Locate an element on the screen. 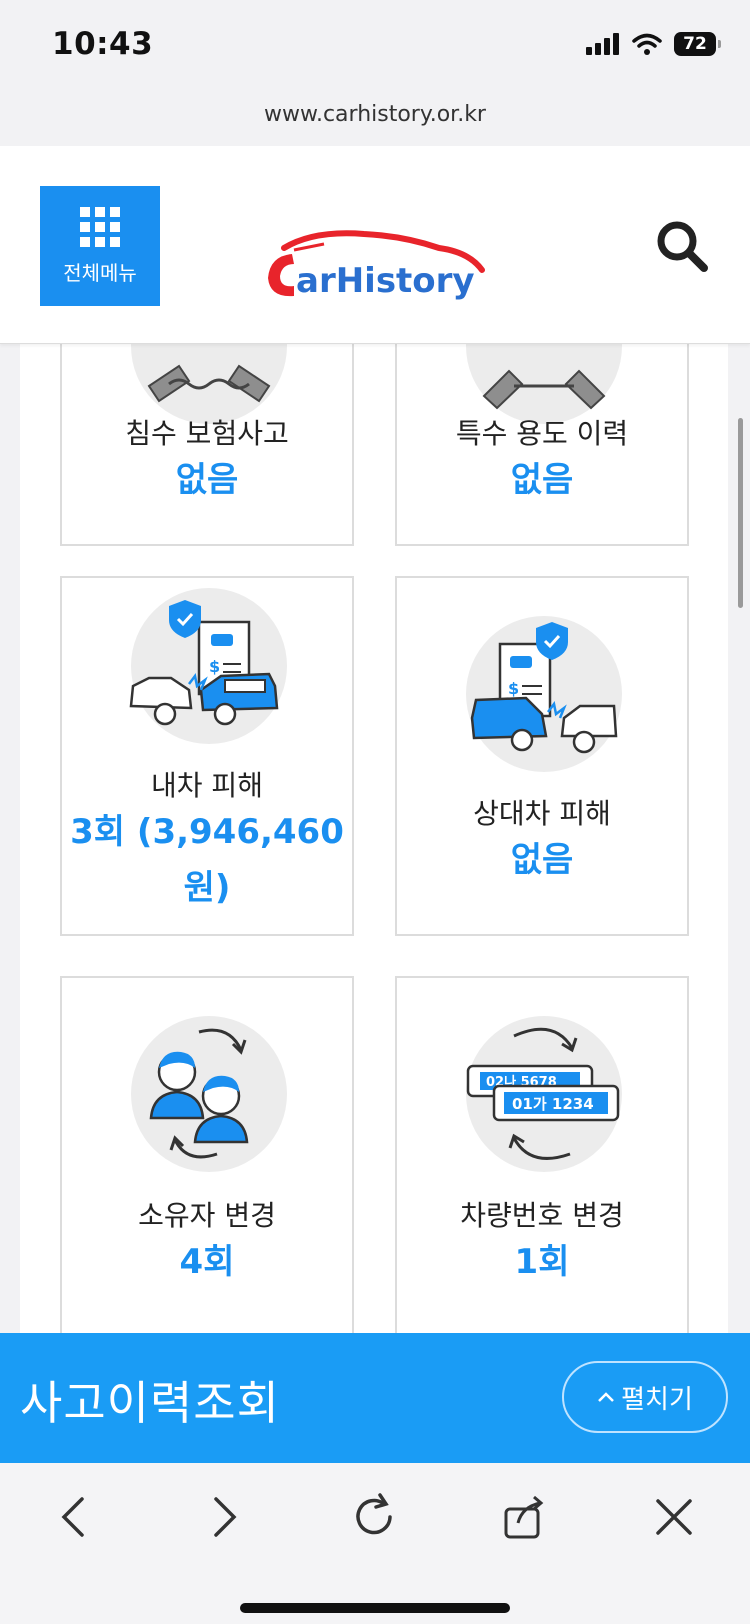 This screenshot has height=1624, width=750. wifi-icon is located at coordinates (647, 44).